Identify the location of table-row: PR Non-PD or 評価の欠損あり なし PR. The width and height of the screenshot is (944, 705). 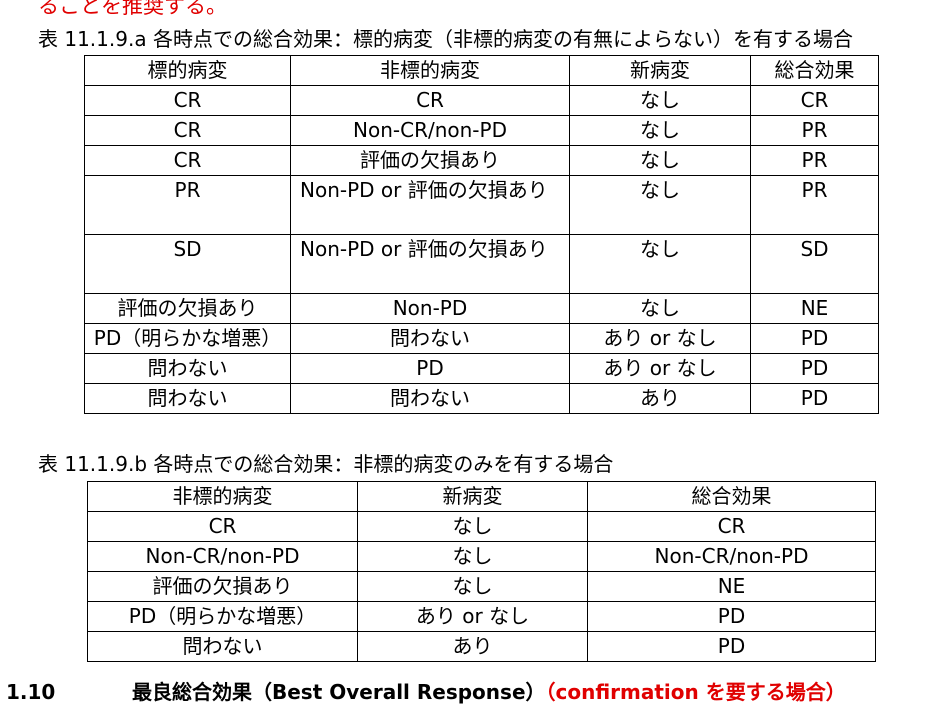
(481, 205).